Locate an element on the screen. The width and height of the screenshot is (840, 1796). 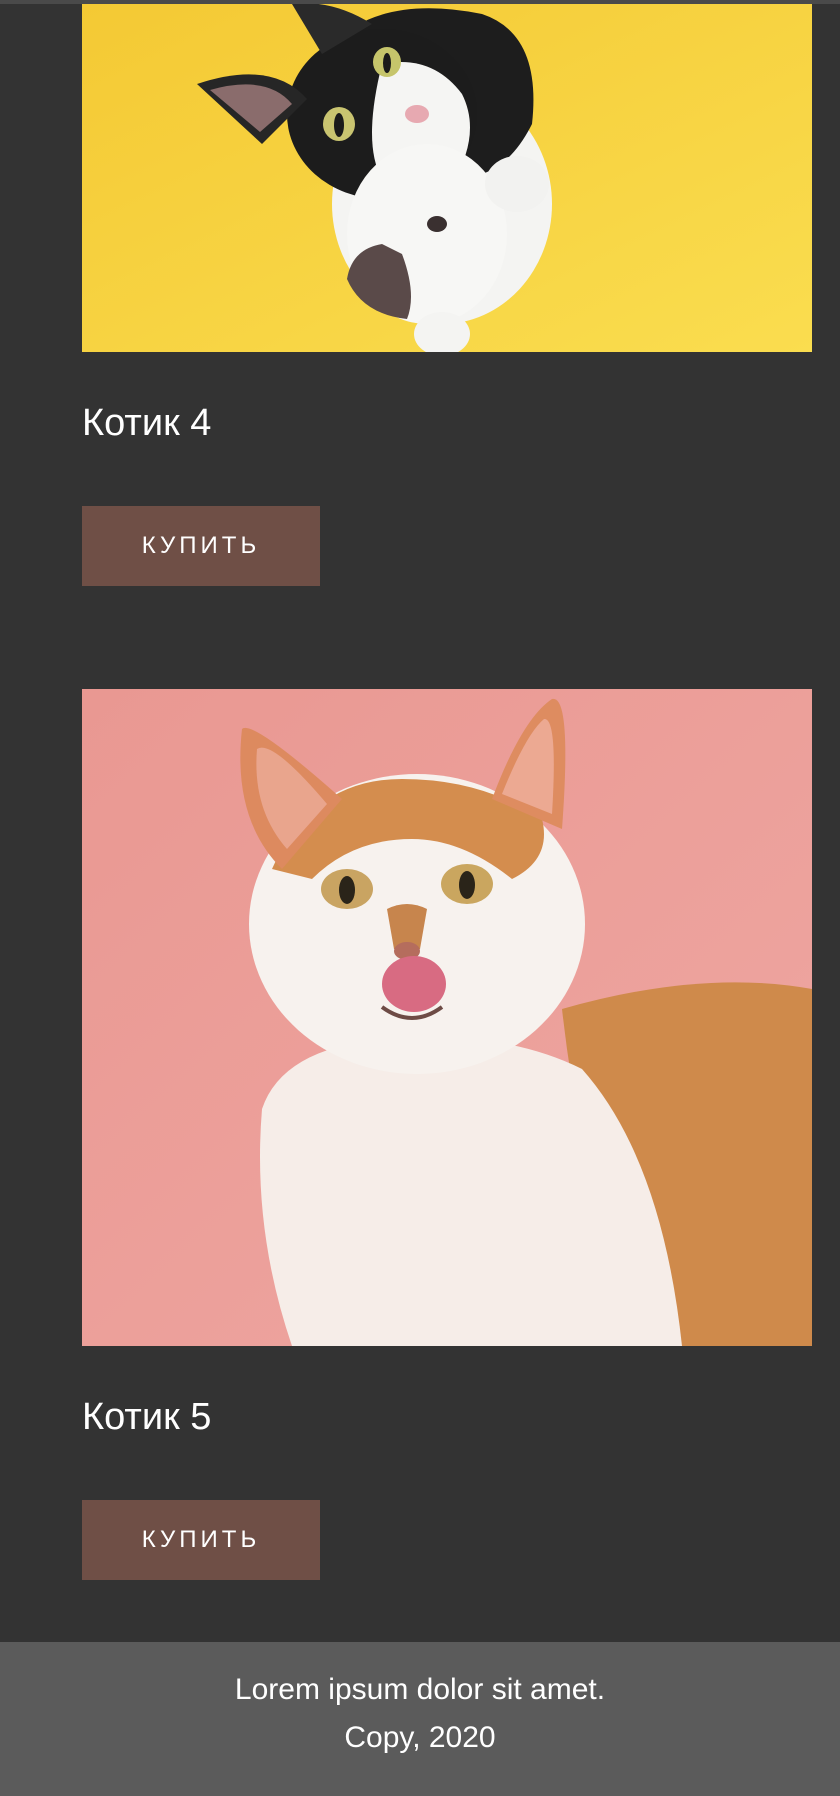
footer-text: Lorem ipsum dolor sit amet. is located at coordinates (420, 1689).